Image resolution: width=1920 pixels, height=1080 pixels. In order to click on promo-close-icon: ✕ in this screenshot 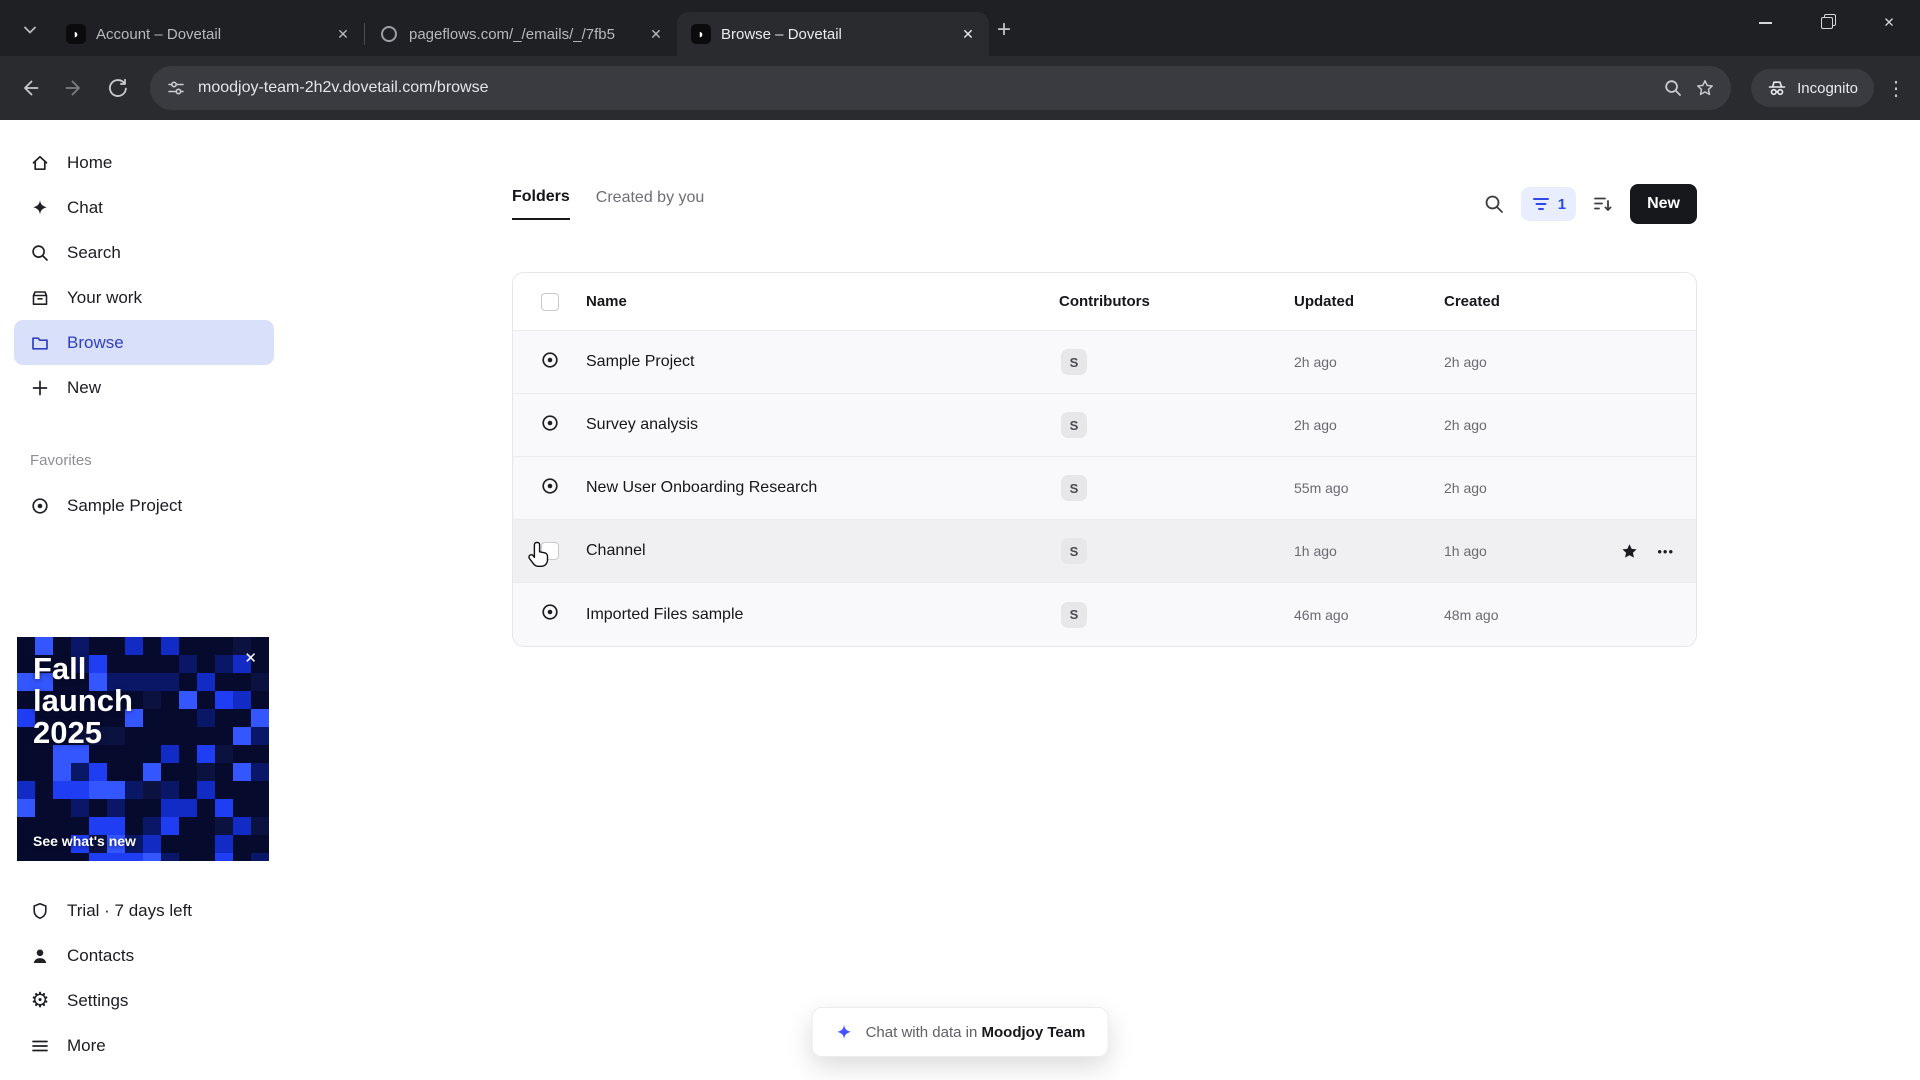, I will do `click(250, 658)`.